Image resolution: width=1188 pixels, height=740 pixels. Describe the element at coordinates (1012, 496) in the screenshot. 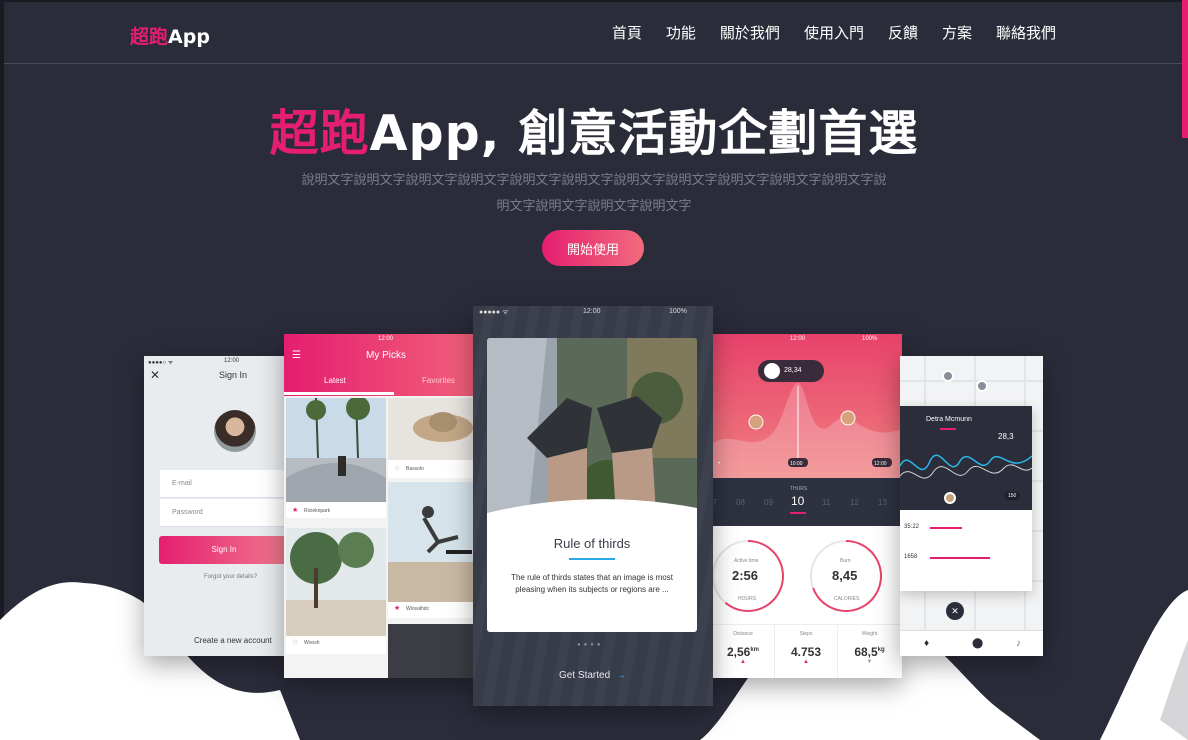

I see `runner-tag: 150` at that location.